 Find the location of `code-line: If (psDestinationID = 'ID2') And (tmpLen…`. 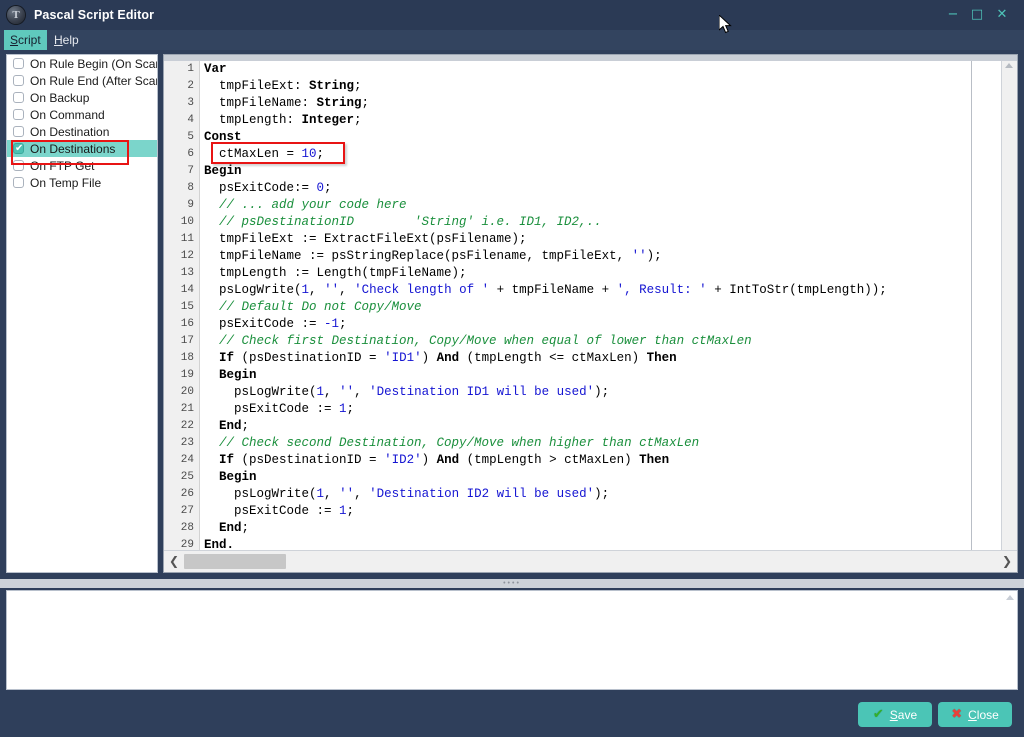

code-line: If (psDestinationID = 'ID2') And (tmpLen… is located at coordinates (600, 460).